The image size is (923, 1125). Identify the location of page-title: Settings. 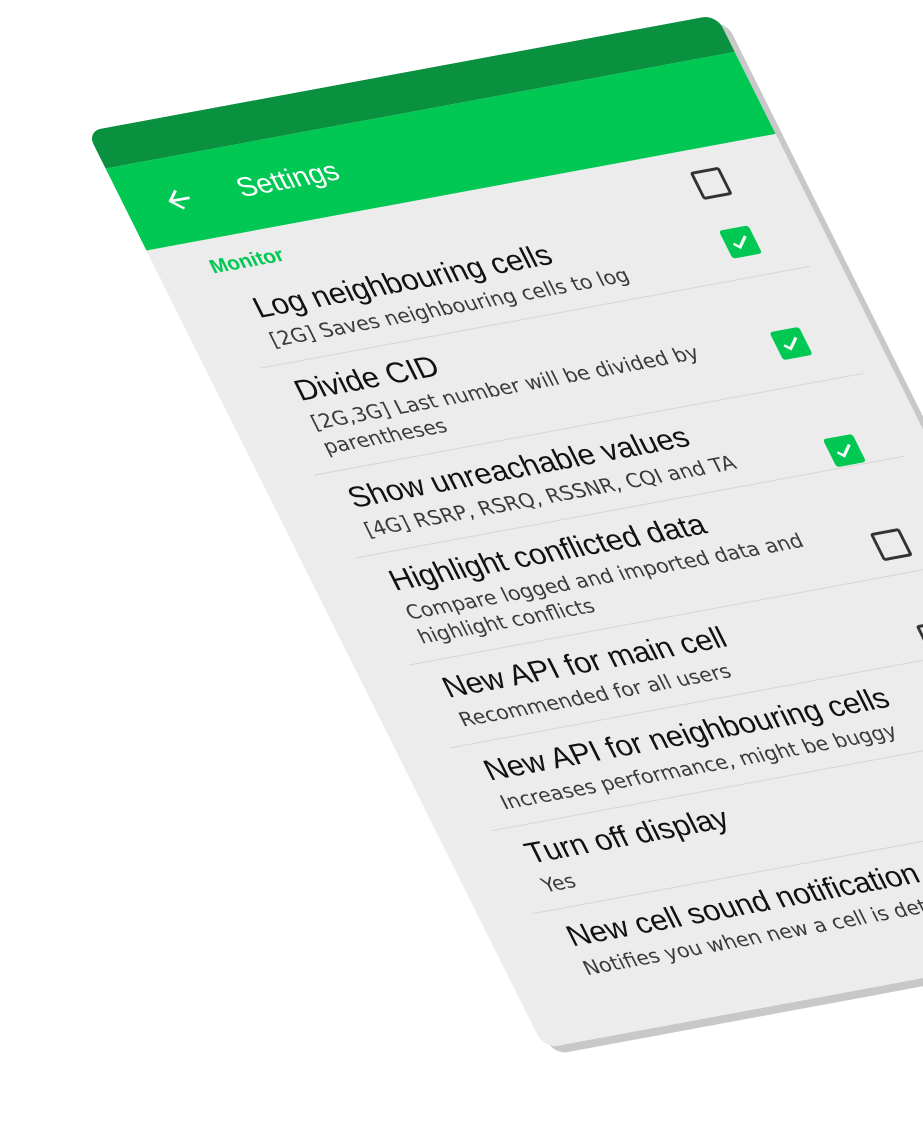
(287, 179).